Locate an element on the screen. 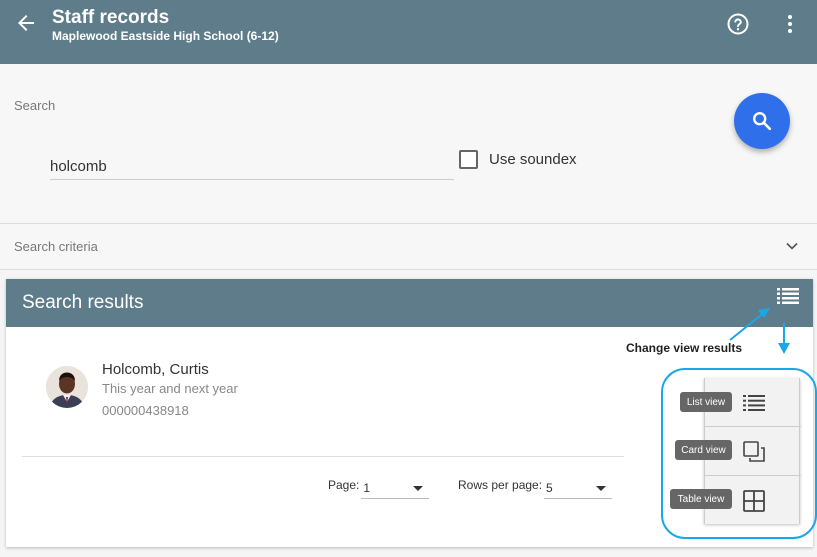 Image resolution: width=817 pixels, height=557 pixels. use-soundex-checkbox: Use soundex is located at coordinates (518, 159).